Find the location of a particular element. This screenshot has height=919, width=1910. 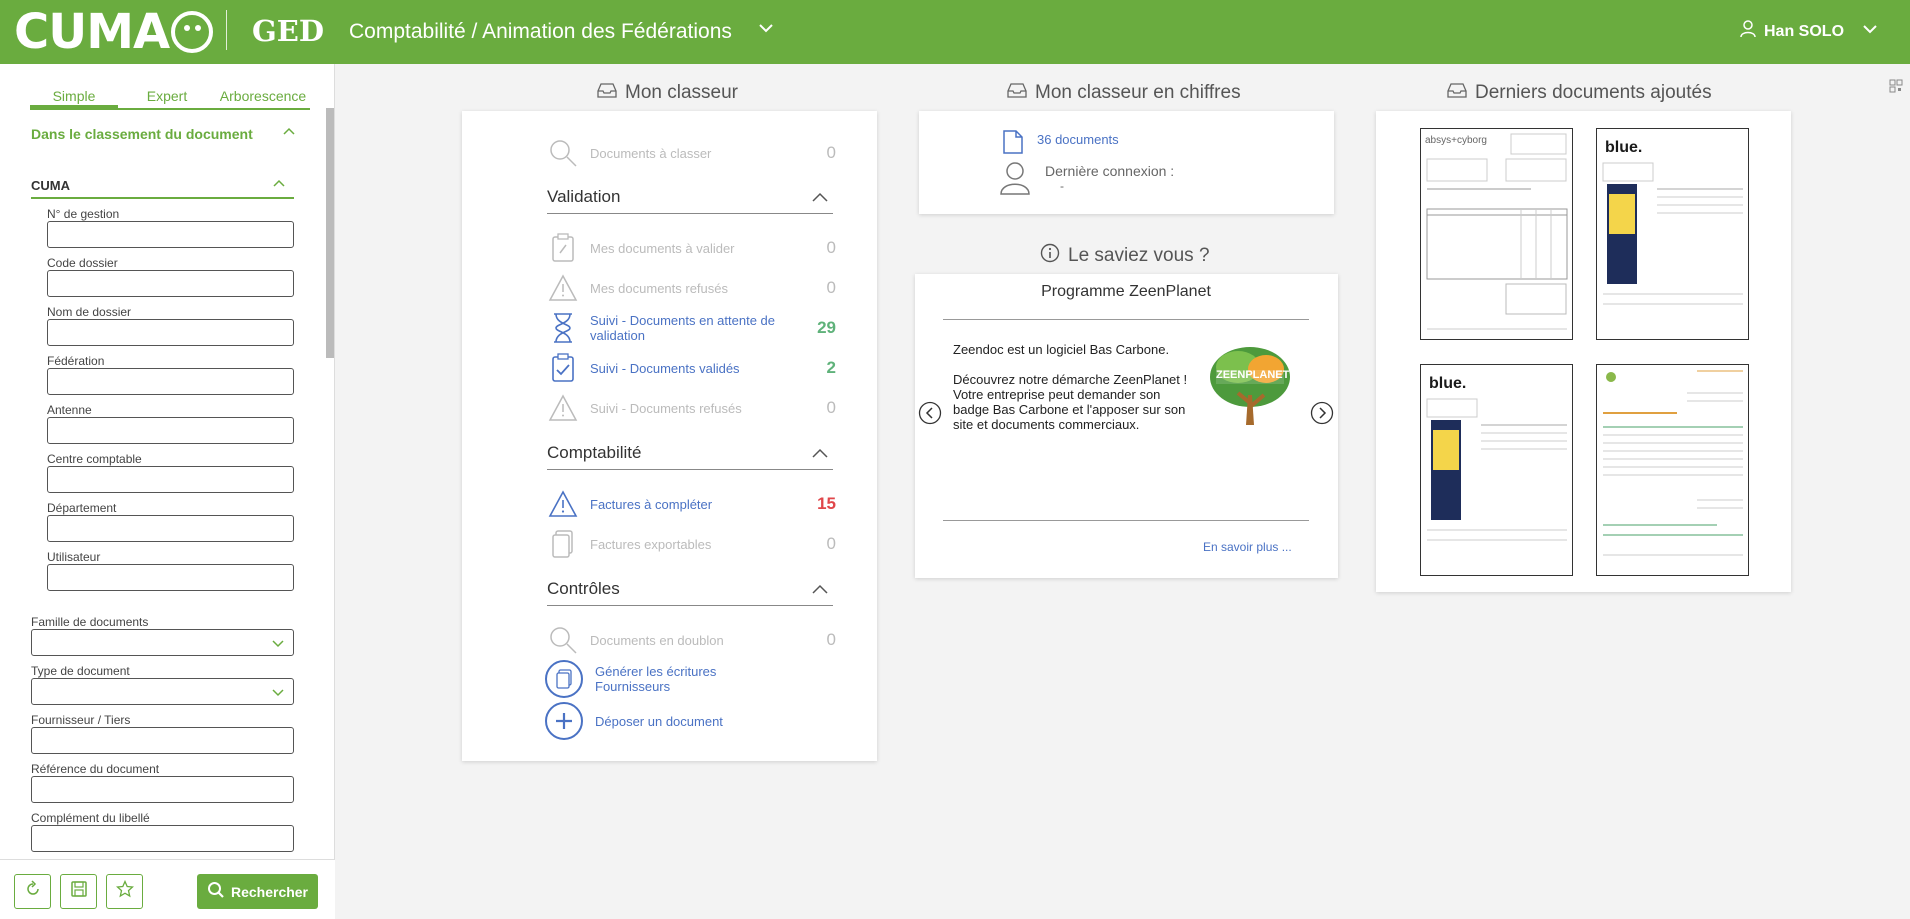

numero-gestion-input is located at coordinates (170, 234).